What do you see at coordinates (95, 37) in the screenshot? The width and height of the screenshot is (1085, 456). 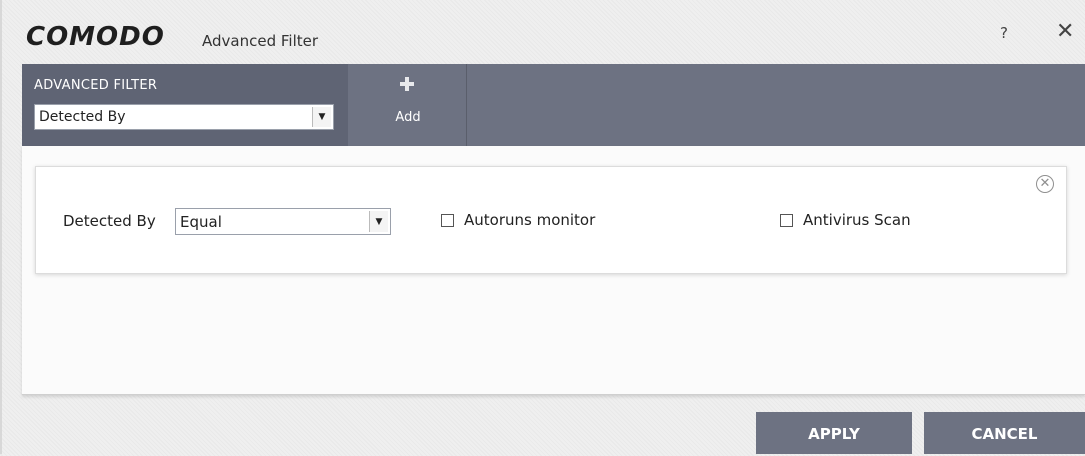 I see `comodo-logo: COMODO` at bounding box center [95, 37].